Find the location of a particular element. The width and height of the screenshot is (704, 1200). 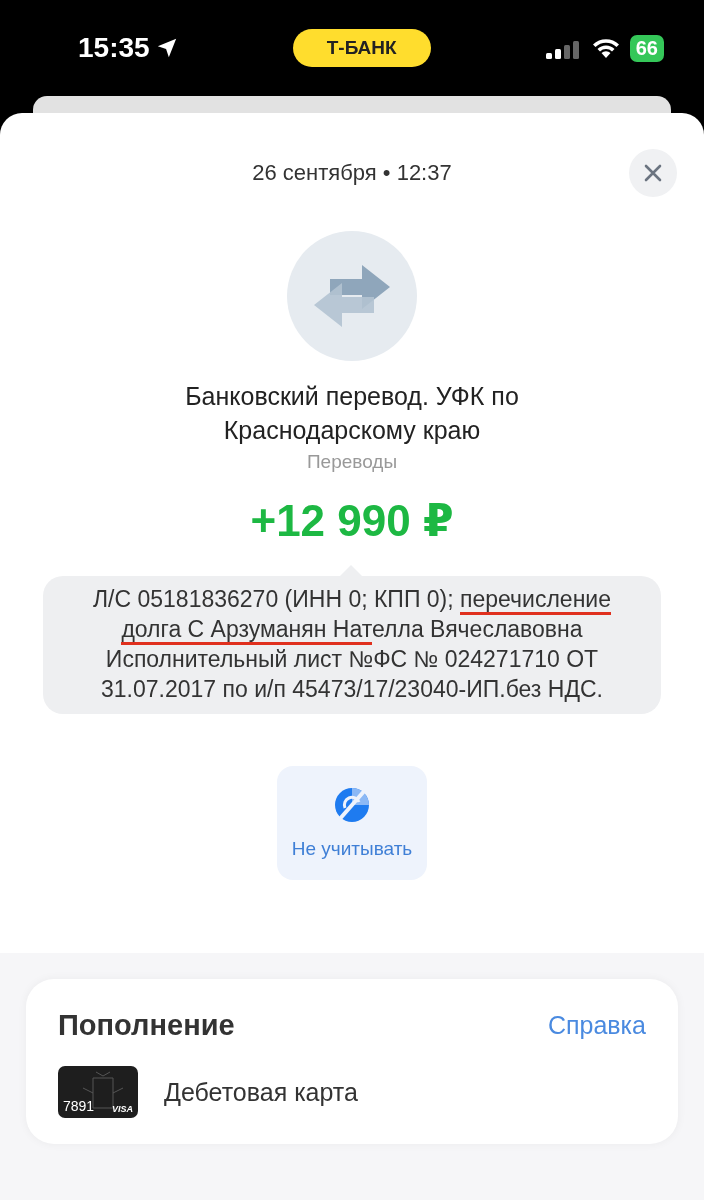

operation-category: Переводы is located at coordinates (352, 462).